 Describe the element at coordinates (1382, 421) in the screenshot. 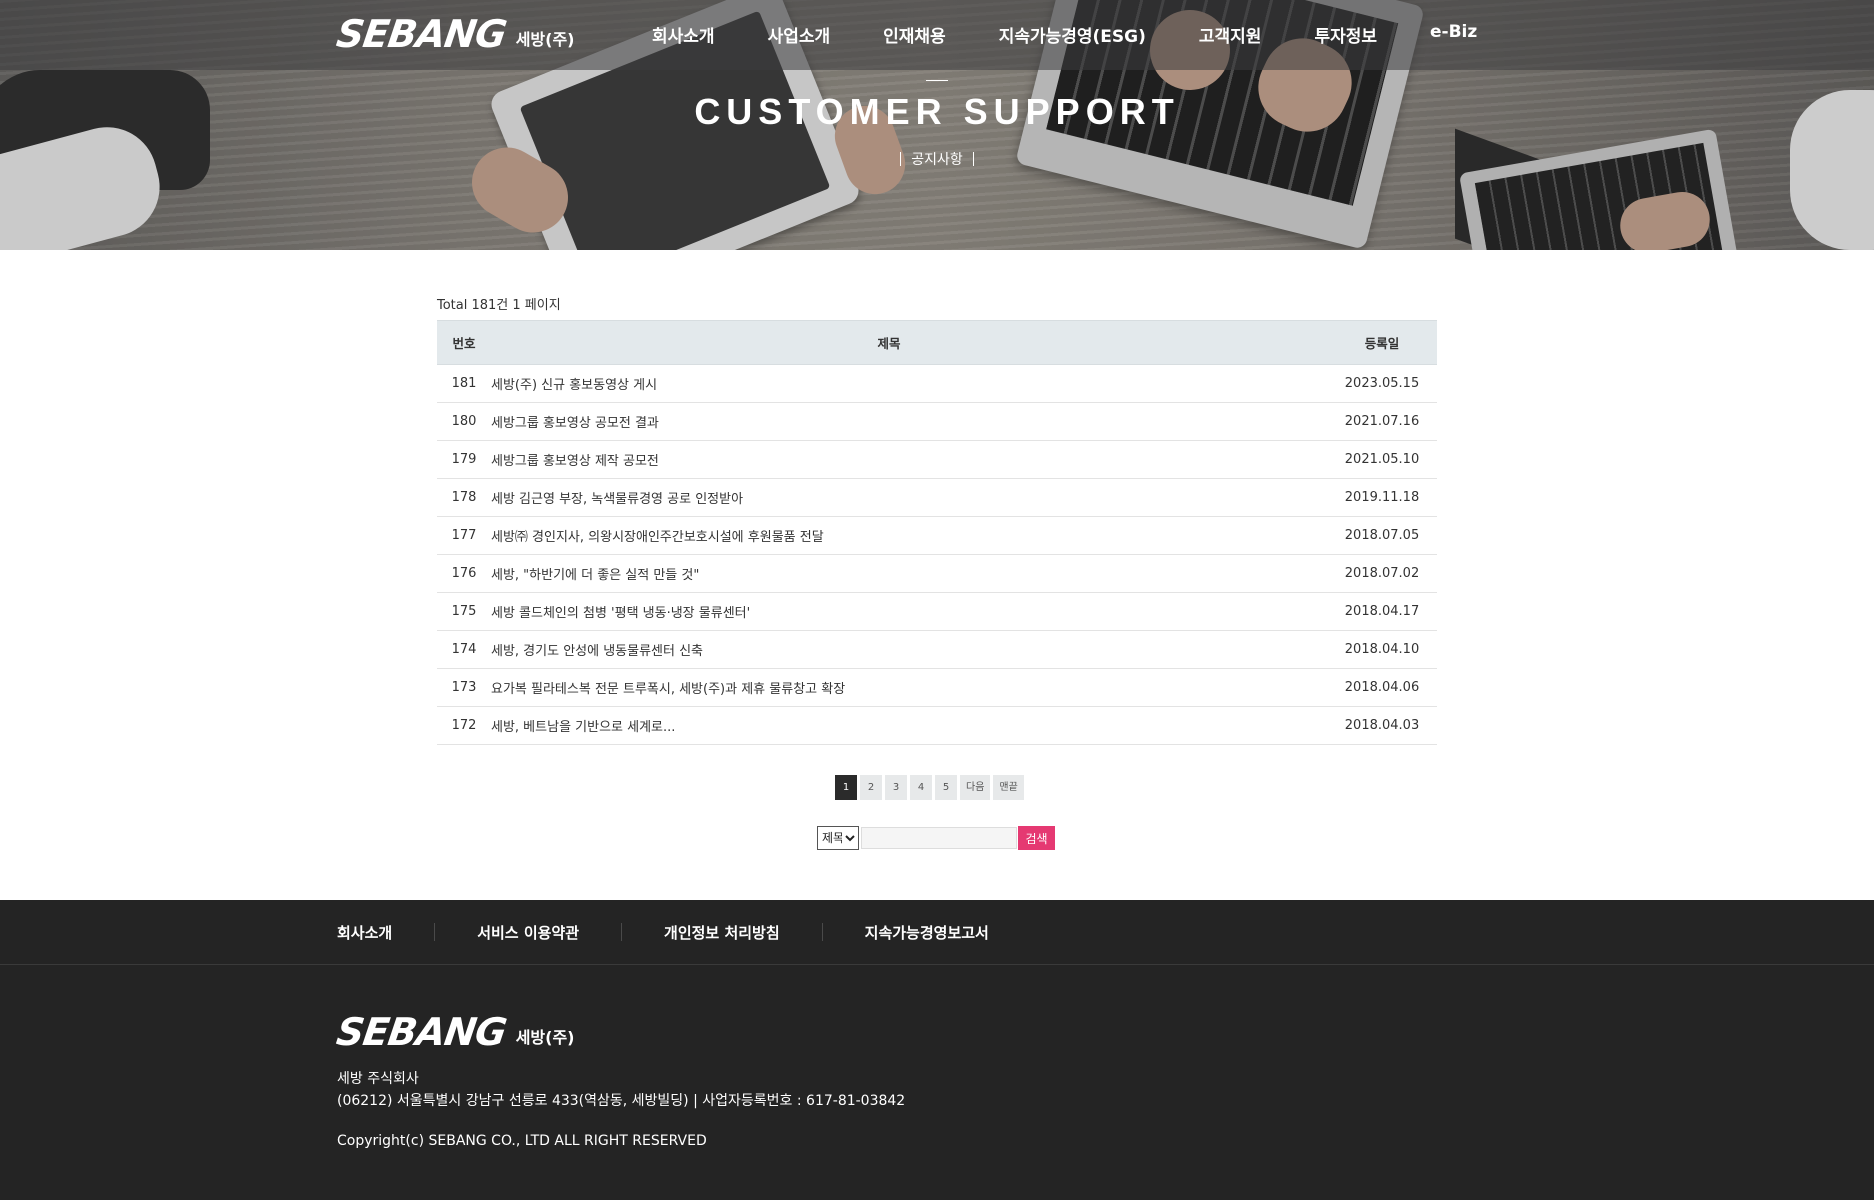

I see `row-date: 2021.07.16` at that location.